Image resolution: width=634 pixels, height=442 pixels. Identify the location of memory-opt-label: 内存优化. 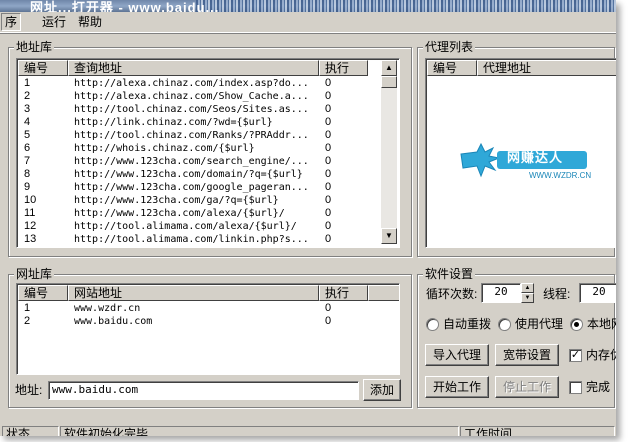
(601, 355).